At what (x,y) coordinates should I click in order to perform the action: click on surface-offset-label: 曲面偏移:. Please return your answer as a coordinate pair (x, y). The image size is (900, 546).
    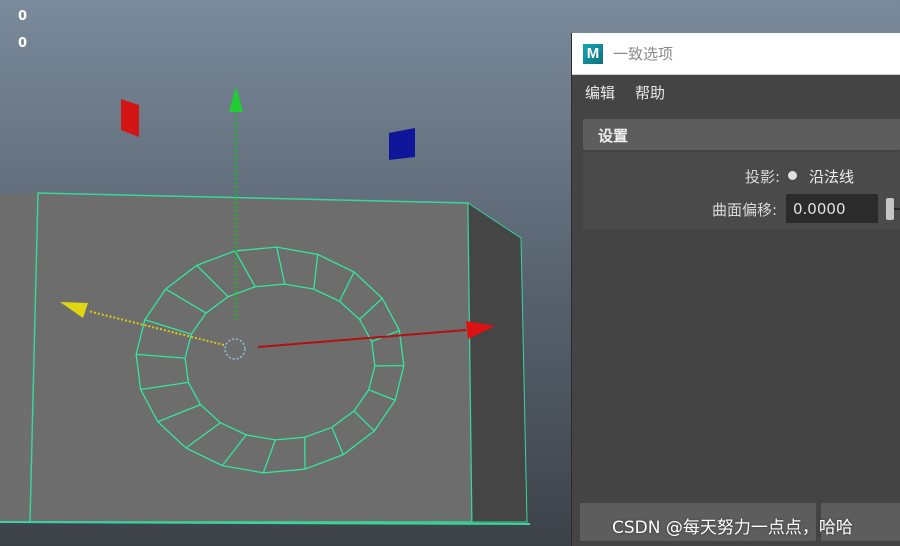
    Looking at the image, I should click on (744, 210).